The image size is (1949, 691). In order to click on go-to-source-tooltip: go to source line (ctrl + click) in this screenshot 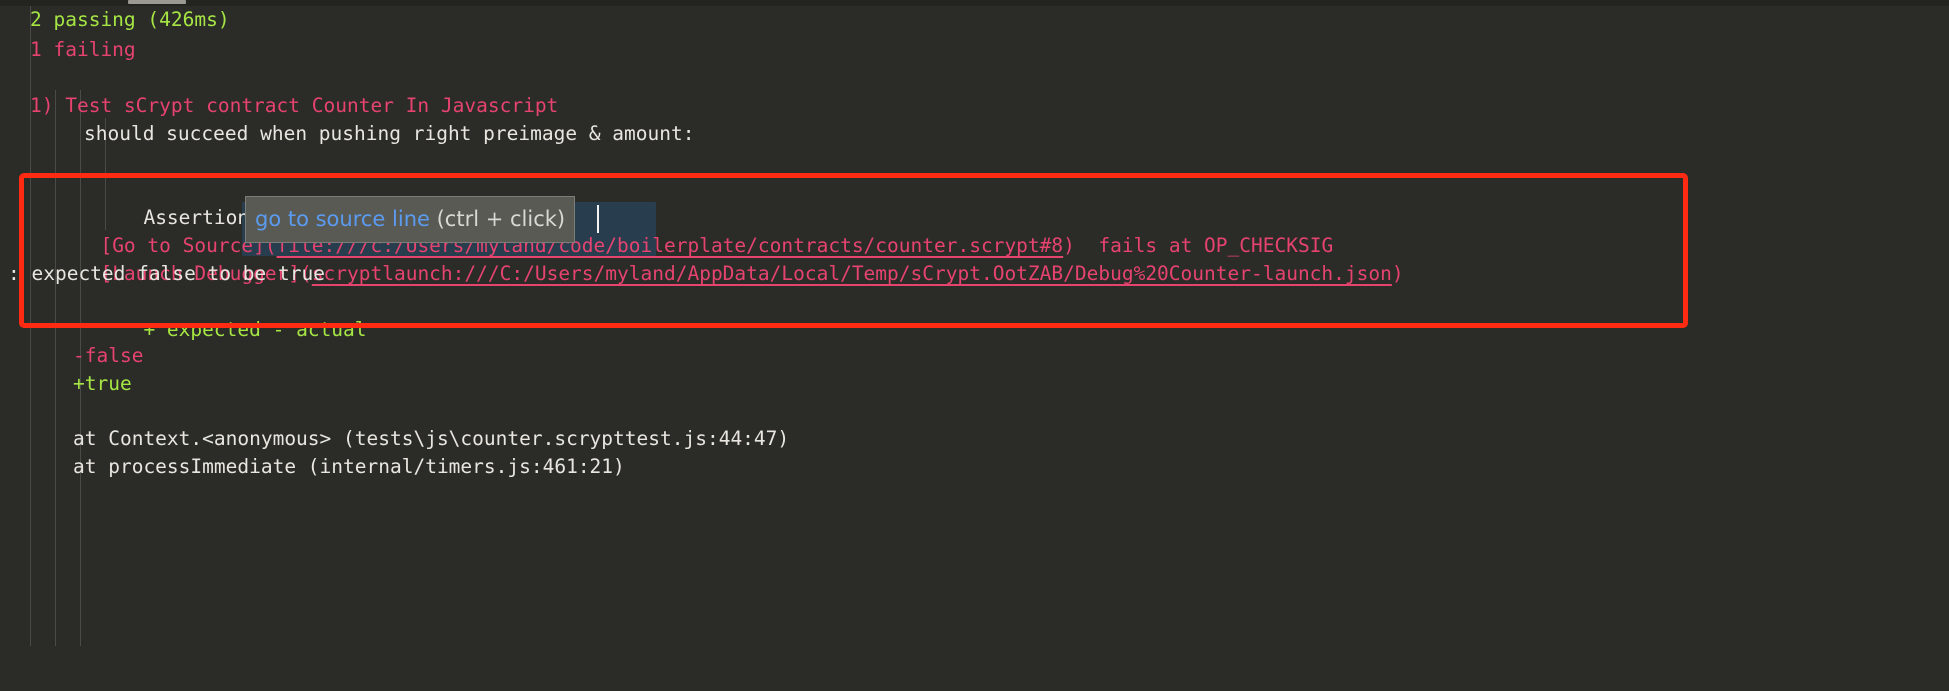, I will do `click(410, 219)`.